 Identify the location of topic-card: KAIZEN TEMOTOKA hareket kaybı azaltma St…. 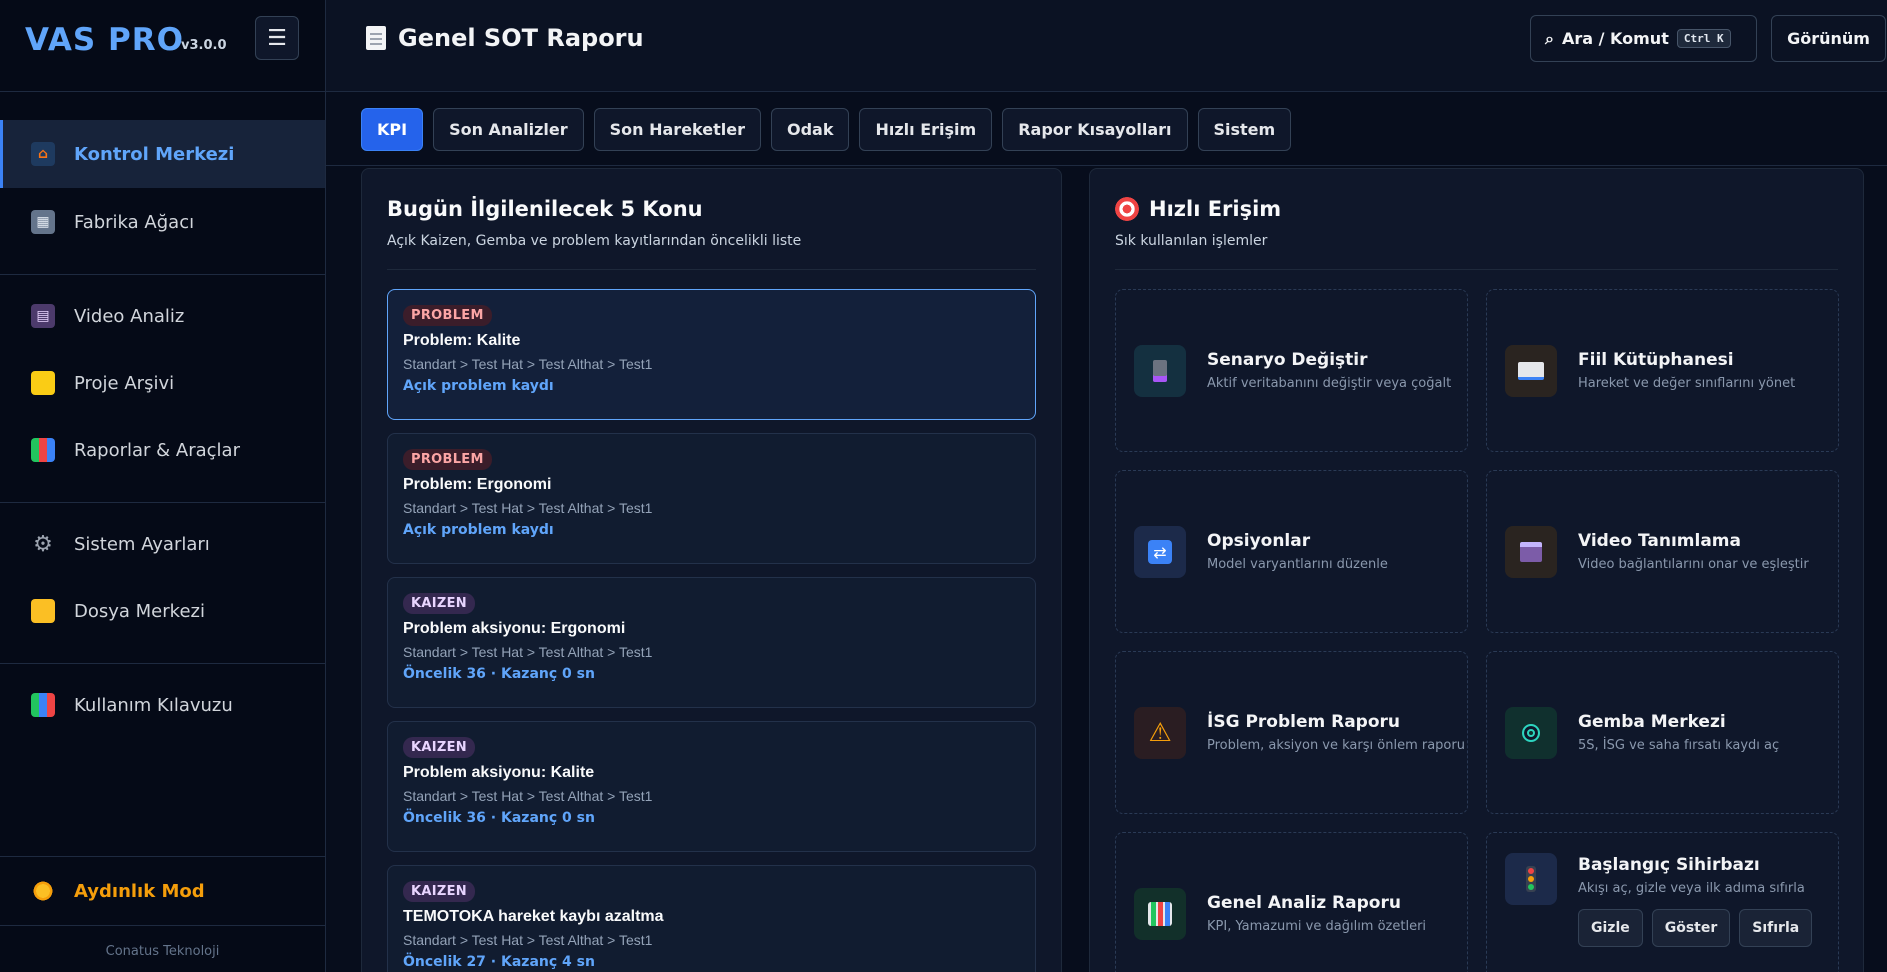
(711, 918).